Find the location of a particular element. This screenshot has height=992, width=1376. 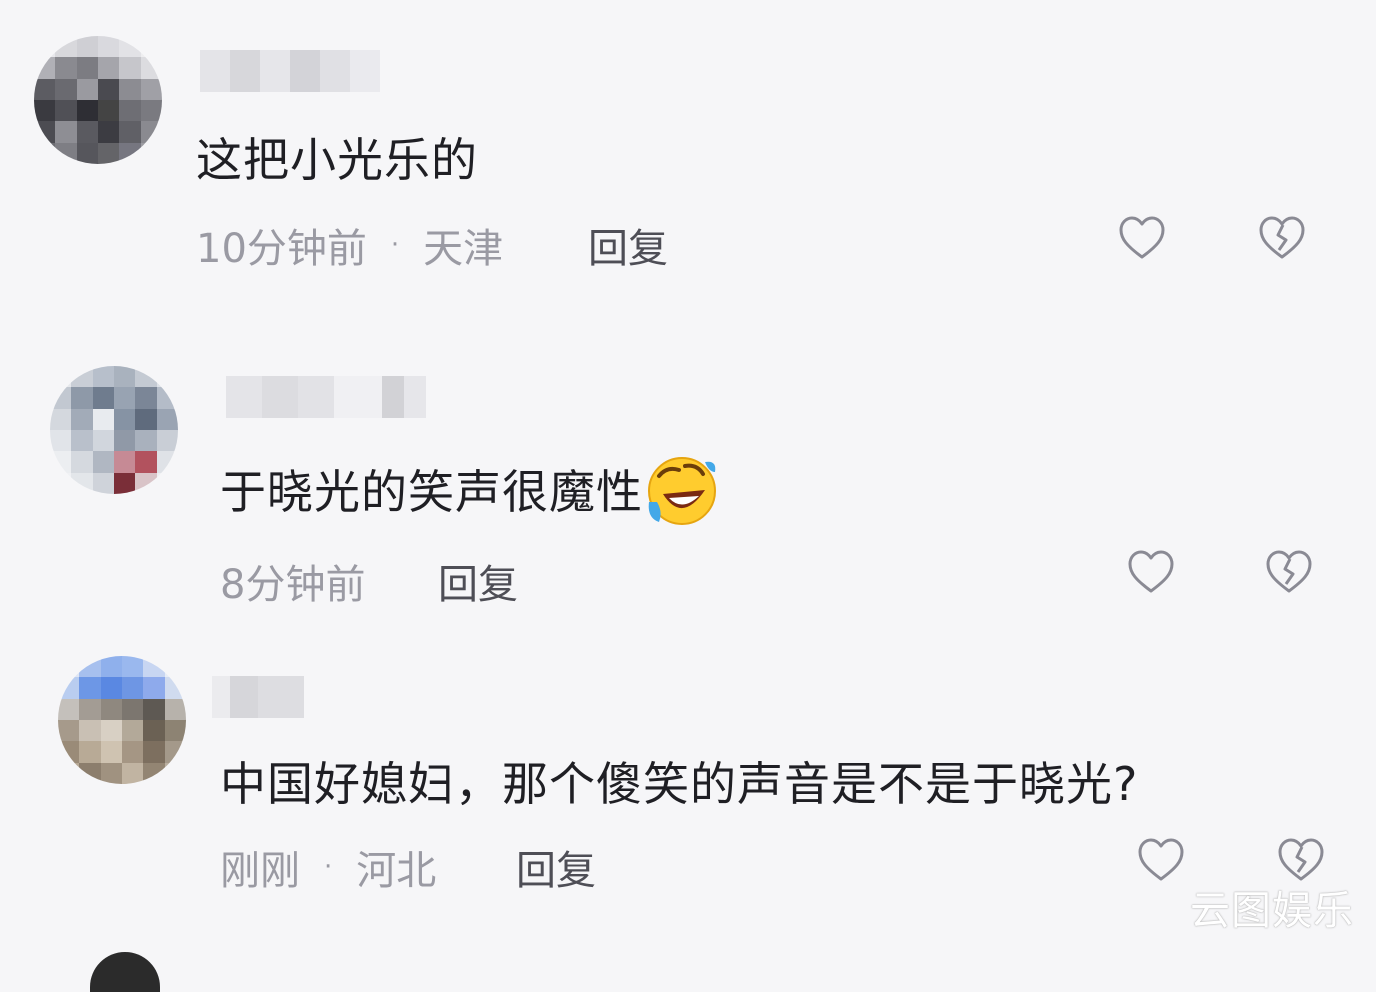

comment-time: 刚刚 is located at coordinates (260, 871).